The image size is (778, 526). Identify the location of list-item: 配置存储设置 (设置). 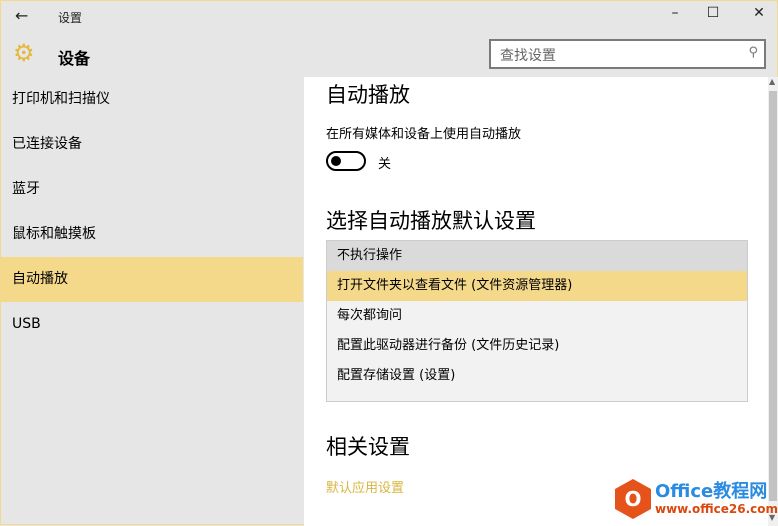
(537, 376).